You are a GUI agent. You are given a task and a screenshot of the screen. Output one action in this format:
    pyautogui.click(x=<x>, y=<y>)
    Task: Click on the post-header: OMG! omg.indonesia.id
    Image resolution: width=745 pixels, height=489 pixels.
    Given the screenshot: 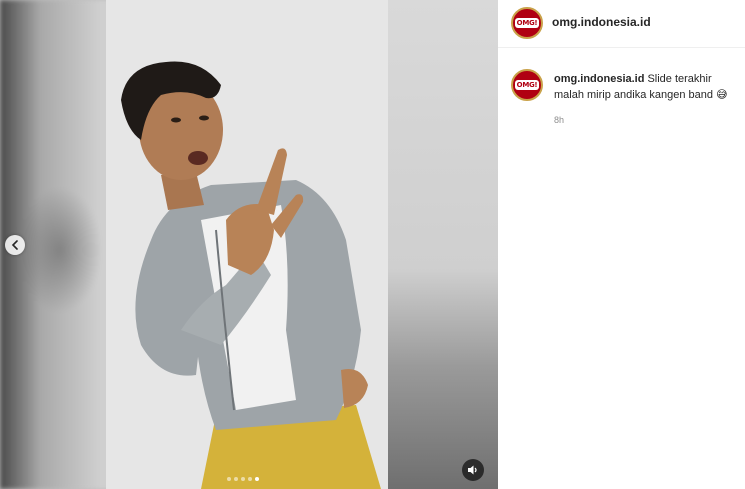 What is the action you would take?
    pyautogui.click(x=621, y=24)
    